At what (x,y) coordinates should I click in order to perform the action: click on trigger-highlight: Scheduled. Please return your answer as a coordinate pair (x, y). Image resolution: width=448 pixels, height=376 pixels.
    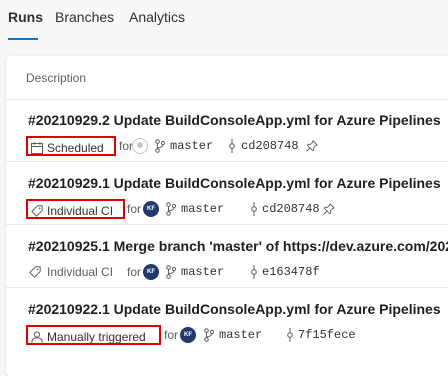
    Looking at the image, I should click on (71, 146).